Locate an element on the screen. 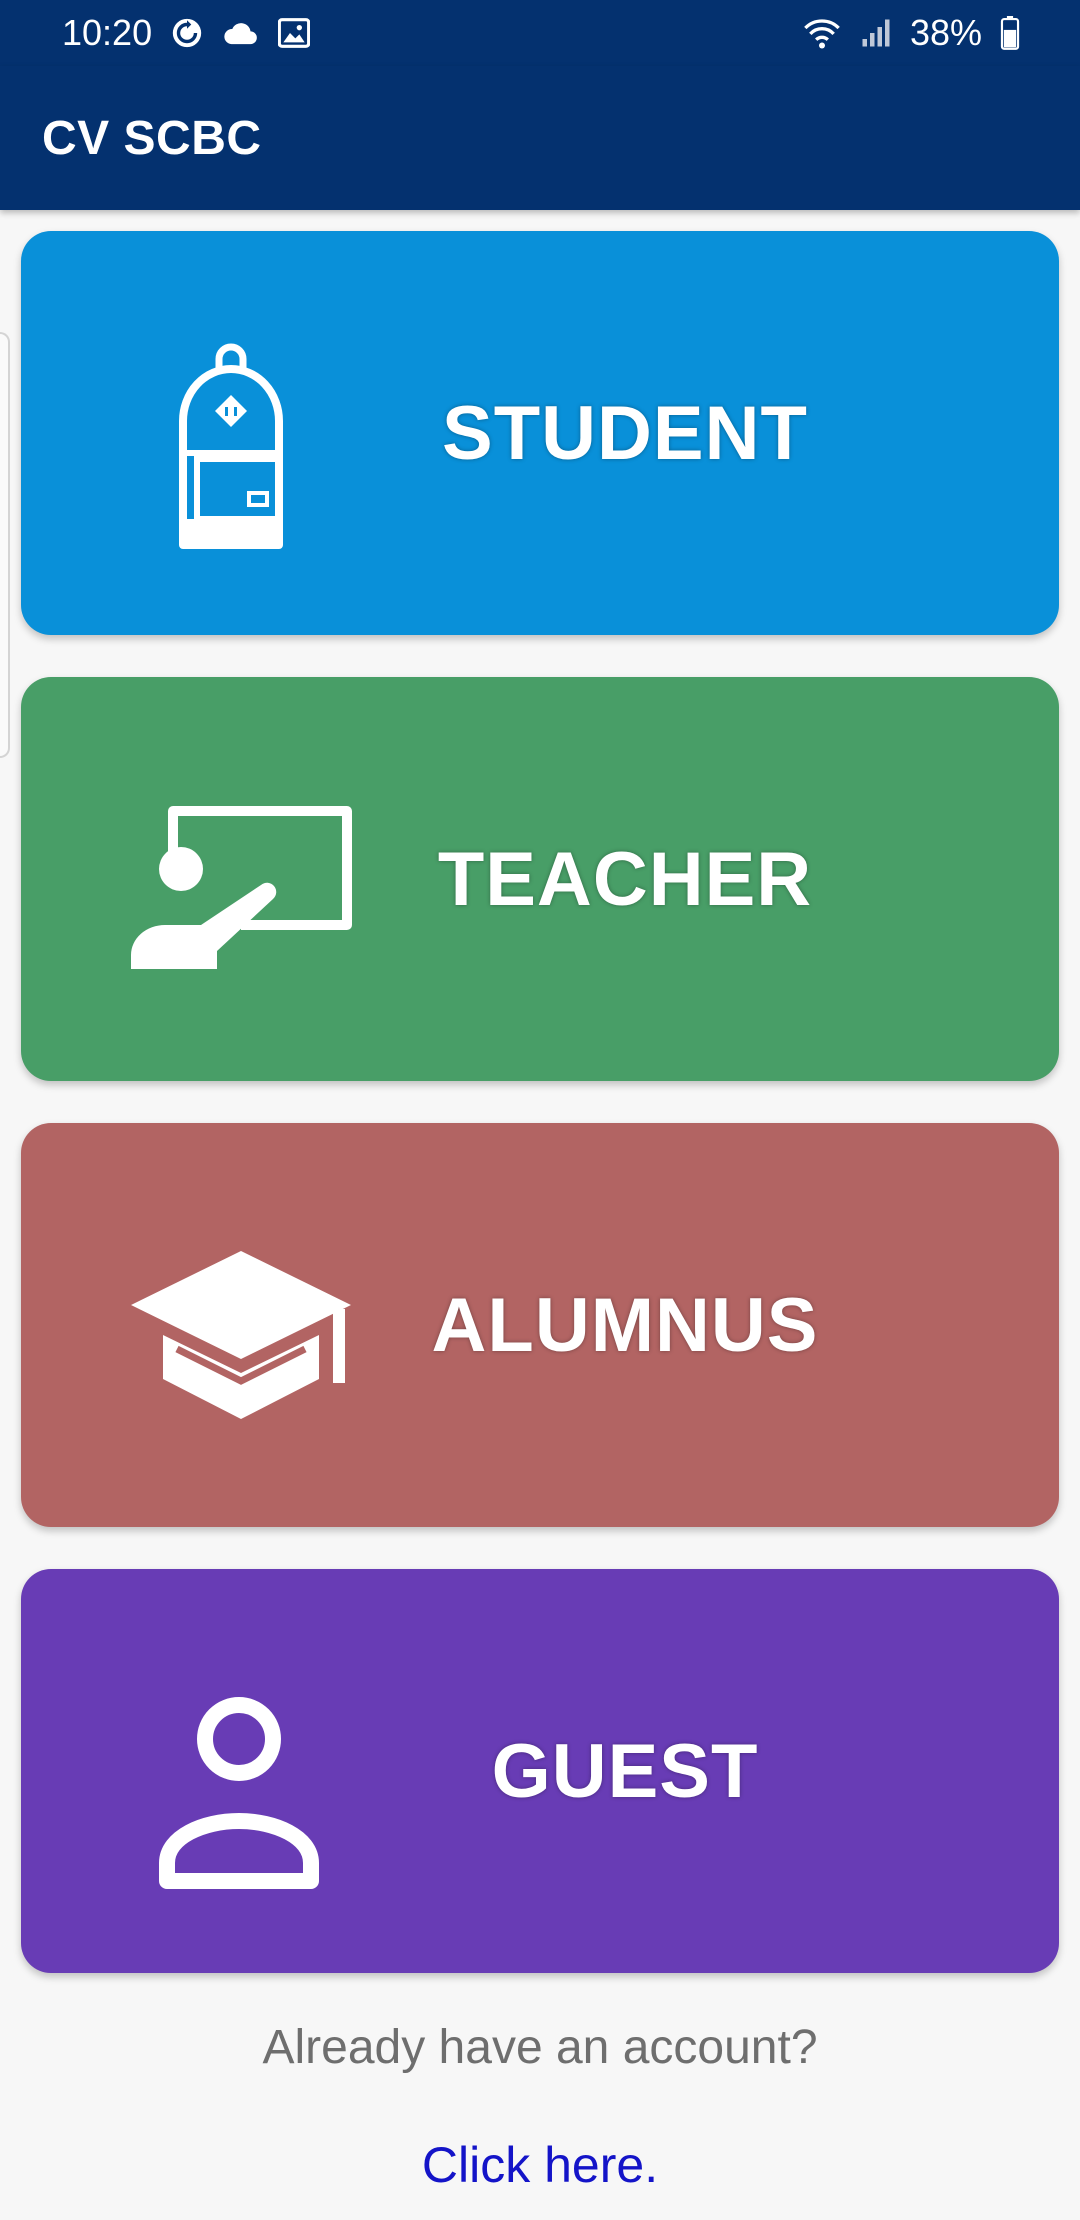 This screenshot has height=2220, width=1080. status-bar: 10:20 38% is located at coordinates (540, 33).